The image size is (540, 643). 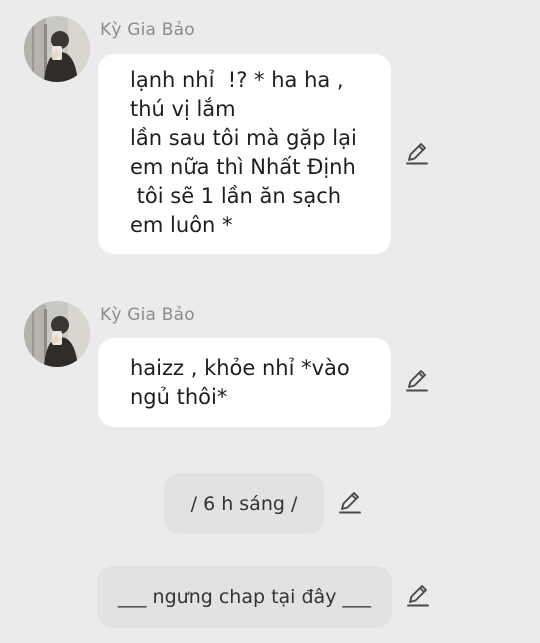 What do you see at coordinates (183, 109) in the screenshot?
I see `message-line: thú vị lắm` at bounding box center [183, 109].